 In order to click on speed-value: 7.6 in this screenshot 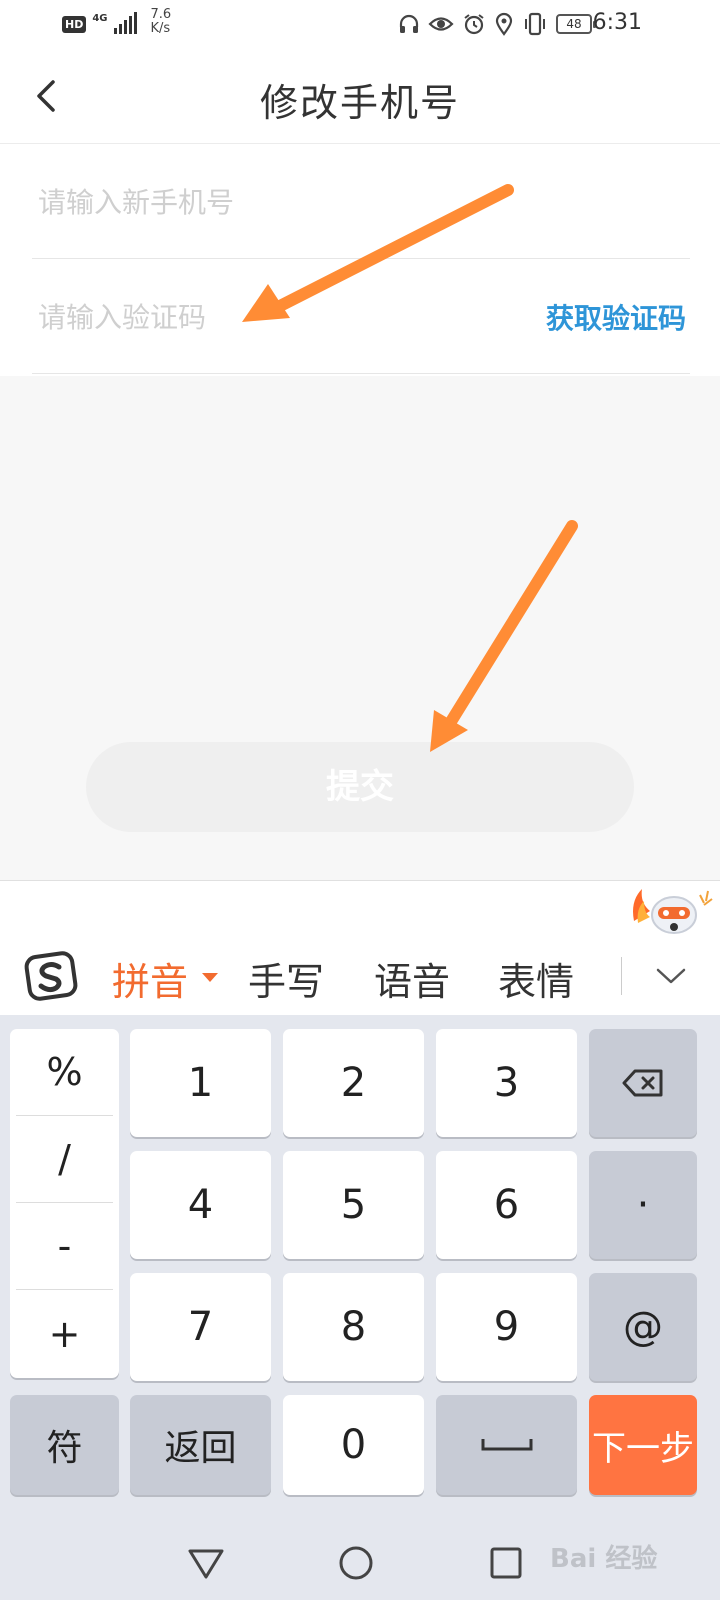, I will do `click(161, 14)`.